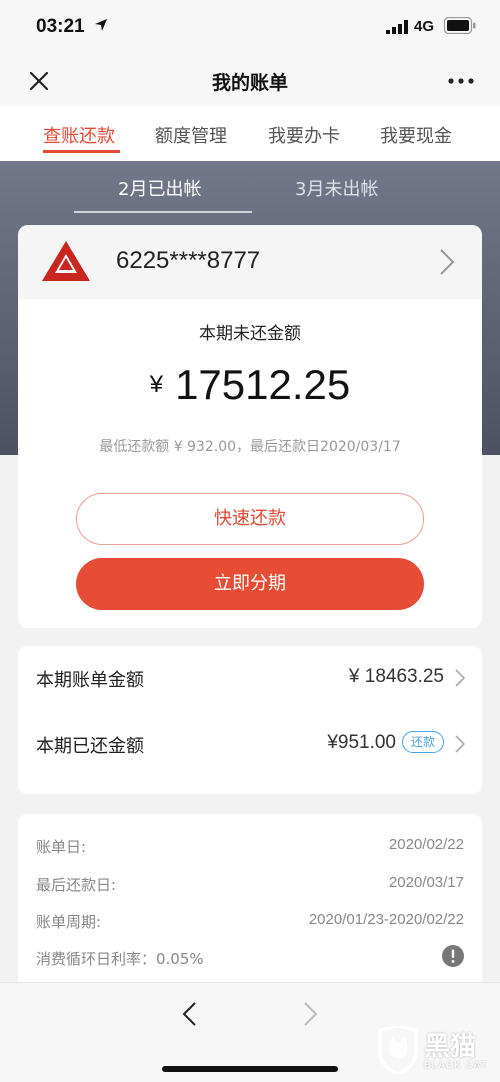 Image resolution: width=500 pixels, height=1082 pixels. What do you see at coordinates (101, 25) in the screenshot?
I see `location-arrow-icon` at bounding box center [101, 25].